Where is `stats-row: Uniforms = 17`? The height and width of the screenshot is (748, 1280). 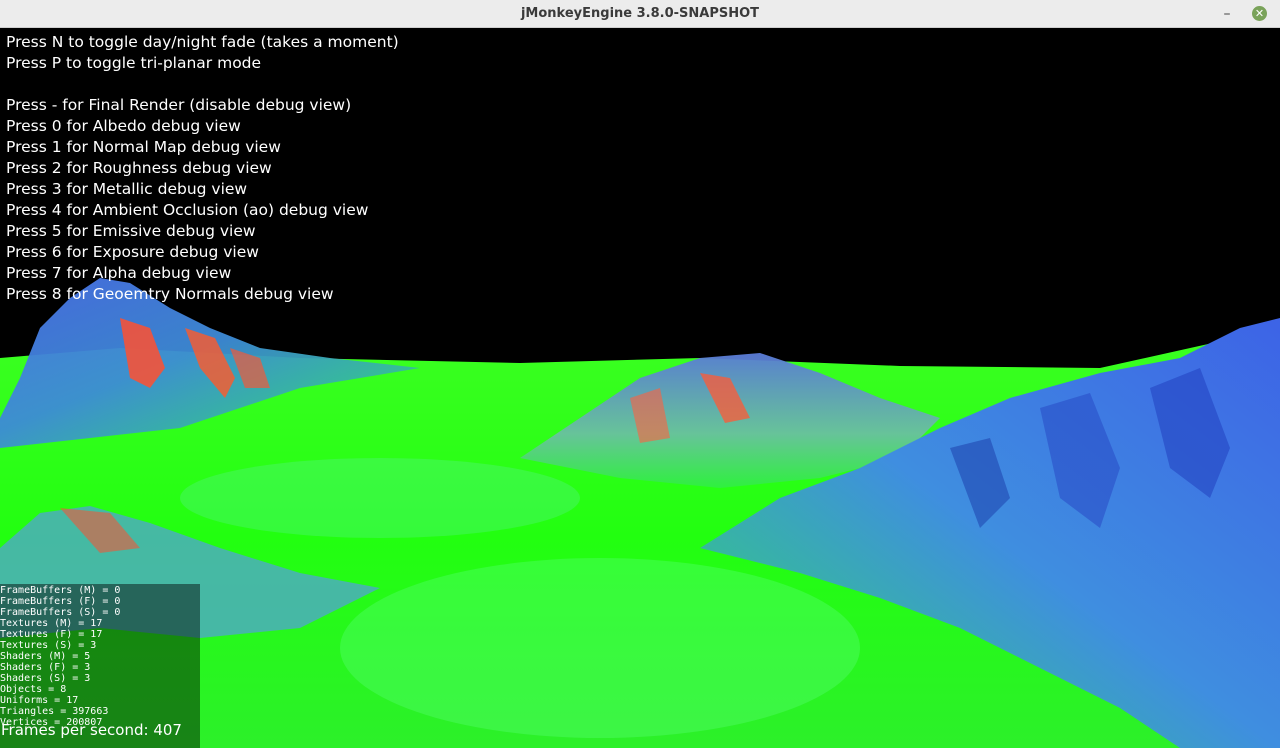 stats-row: Uniforms = 17 is located at coordinates (39, 700).